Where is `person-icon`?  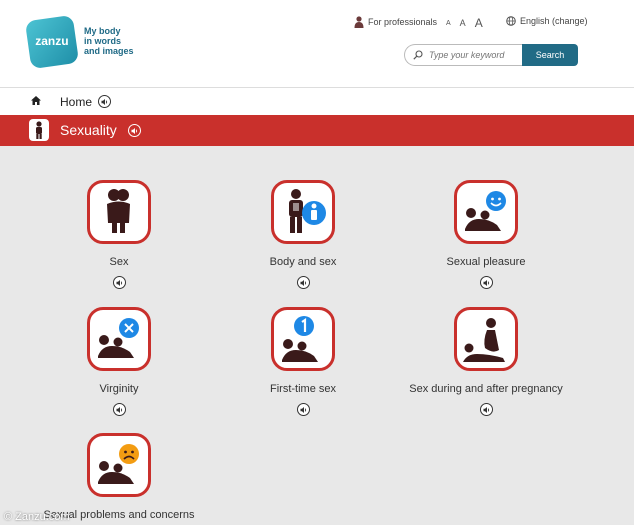 person-icon is located at coordinates (359, 22).